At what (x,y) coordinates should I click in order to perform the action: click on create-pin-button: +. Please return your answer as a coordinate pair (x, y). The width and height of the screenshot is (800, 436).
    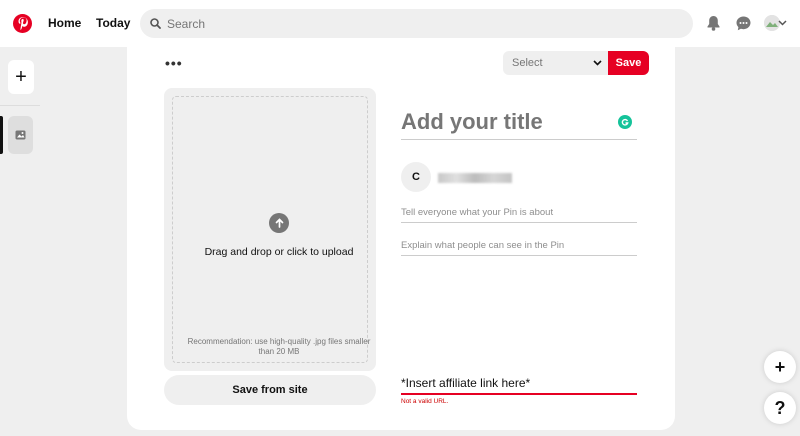
    Looking at the image, I should click on (21, 77).